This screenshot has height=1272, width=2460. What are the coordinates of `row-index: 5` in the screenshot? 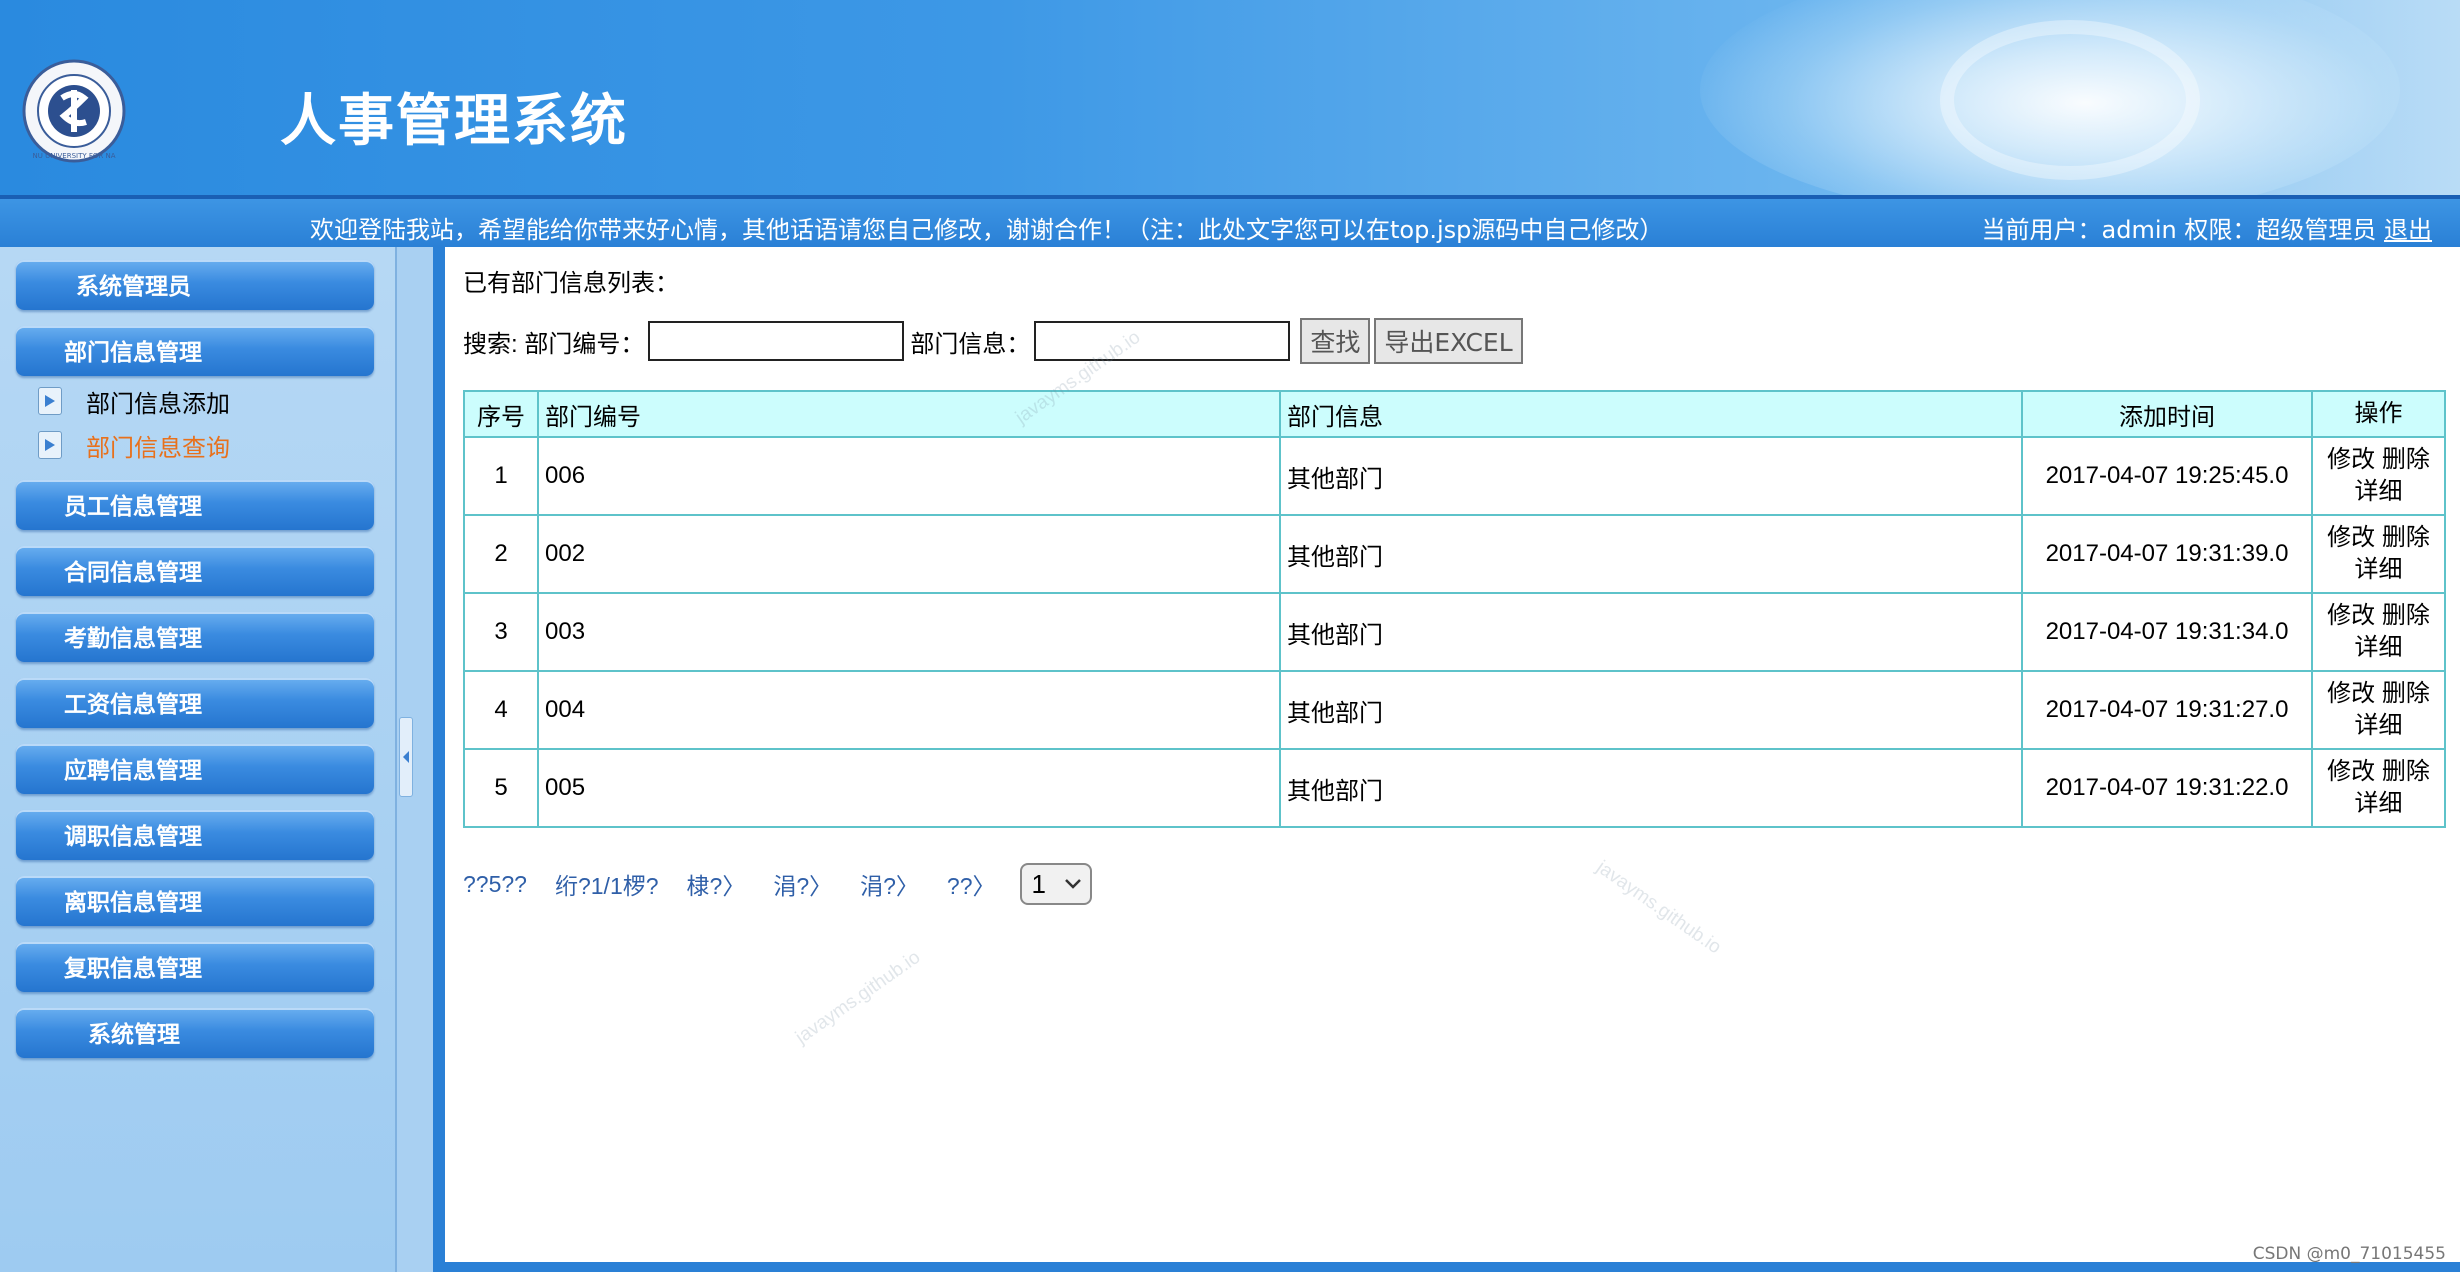 It's located at (501, 788).